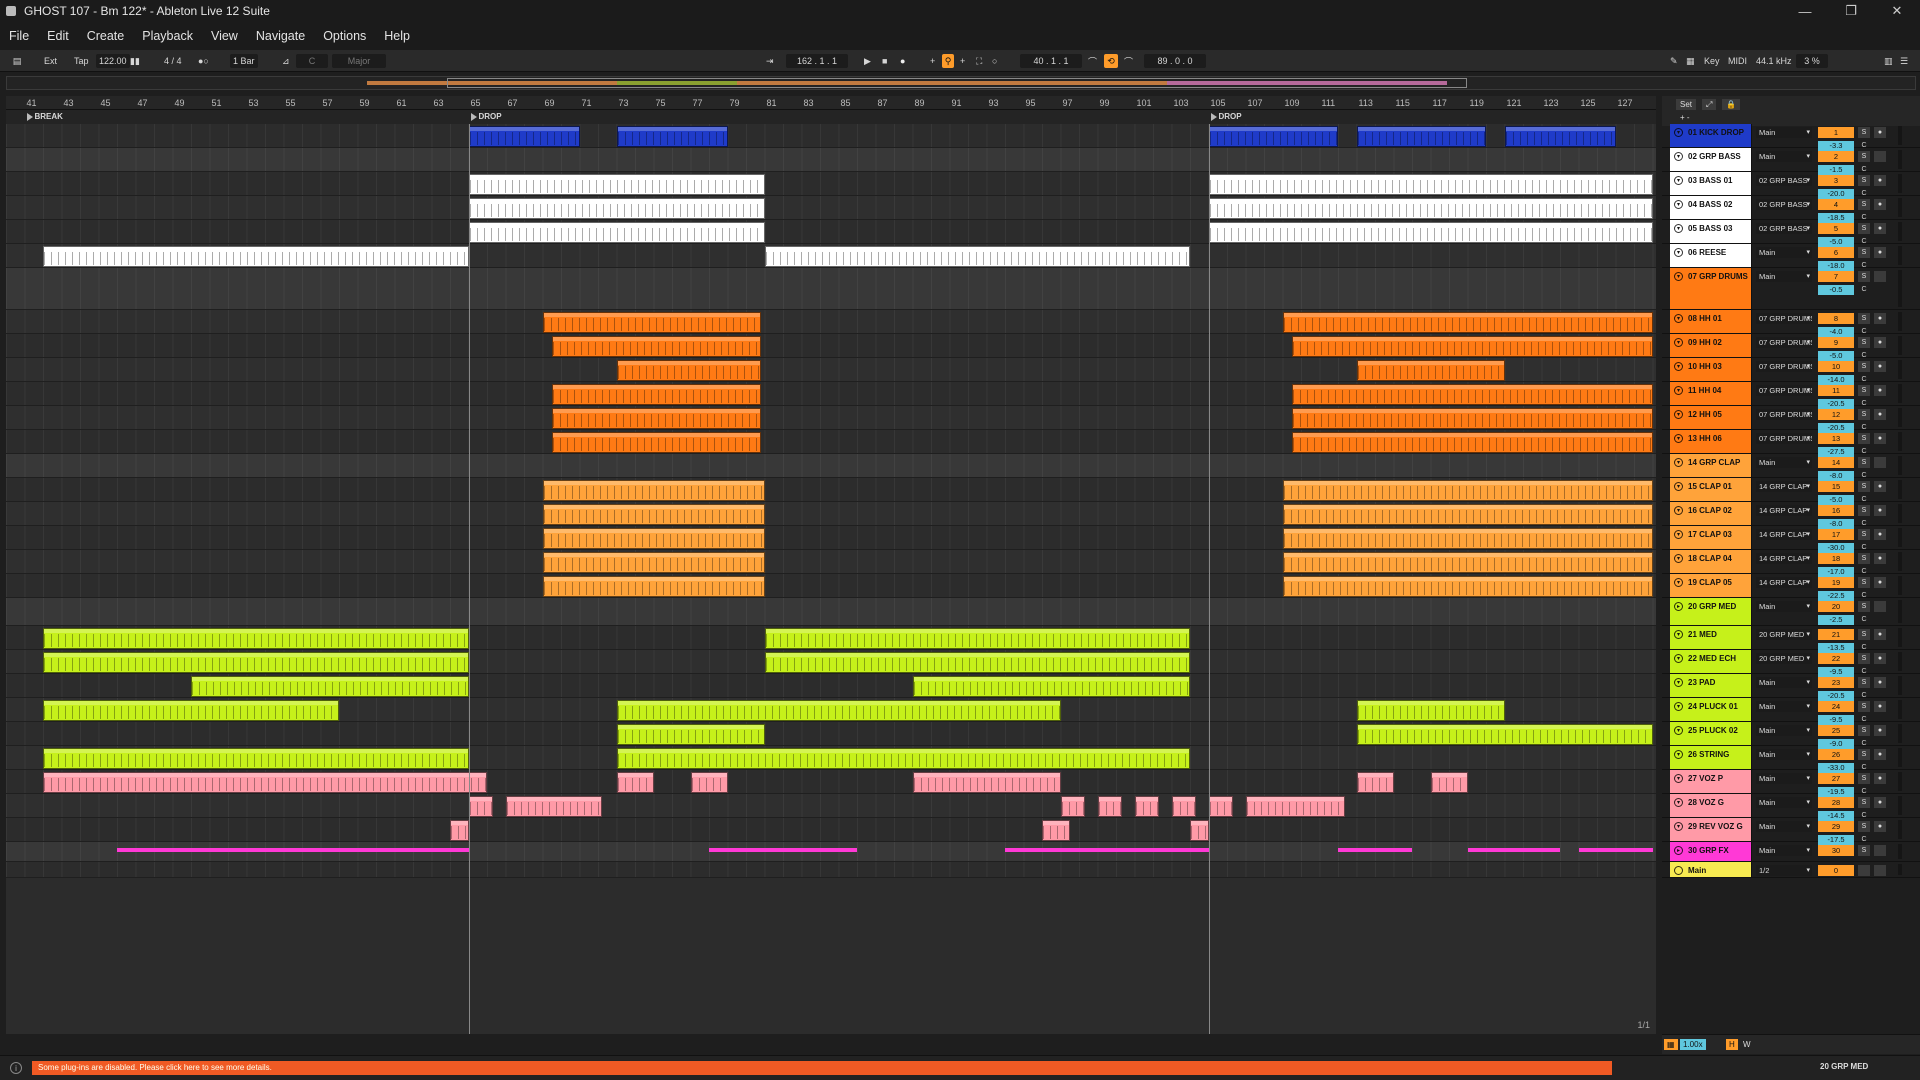 The image size is (1920, 1080). Describe the element at coordinates (1836, 180) in the screenshot. I see `track-activator-button: 3` at that location.